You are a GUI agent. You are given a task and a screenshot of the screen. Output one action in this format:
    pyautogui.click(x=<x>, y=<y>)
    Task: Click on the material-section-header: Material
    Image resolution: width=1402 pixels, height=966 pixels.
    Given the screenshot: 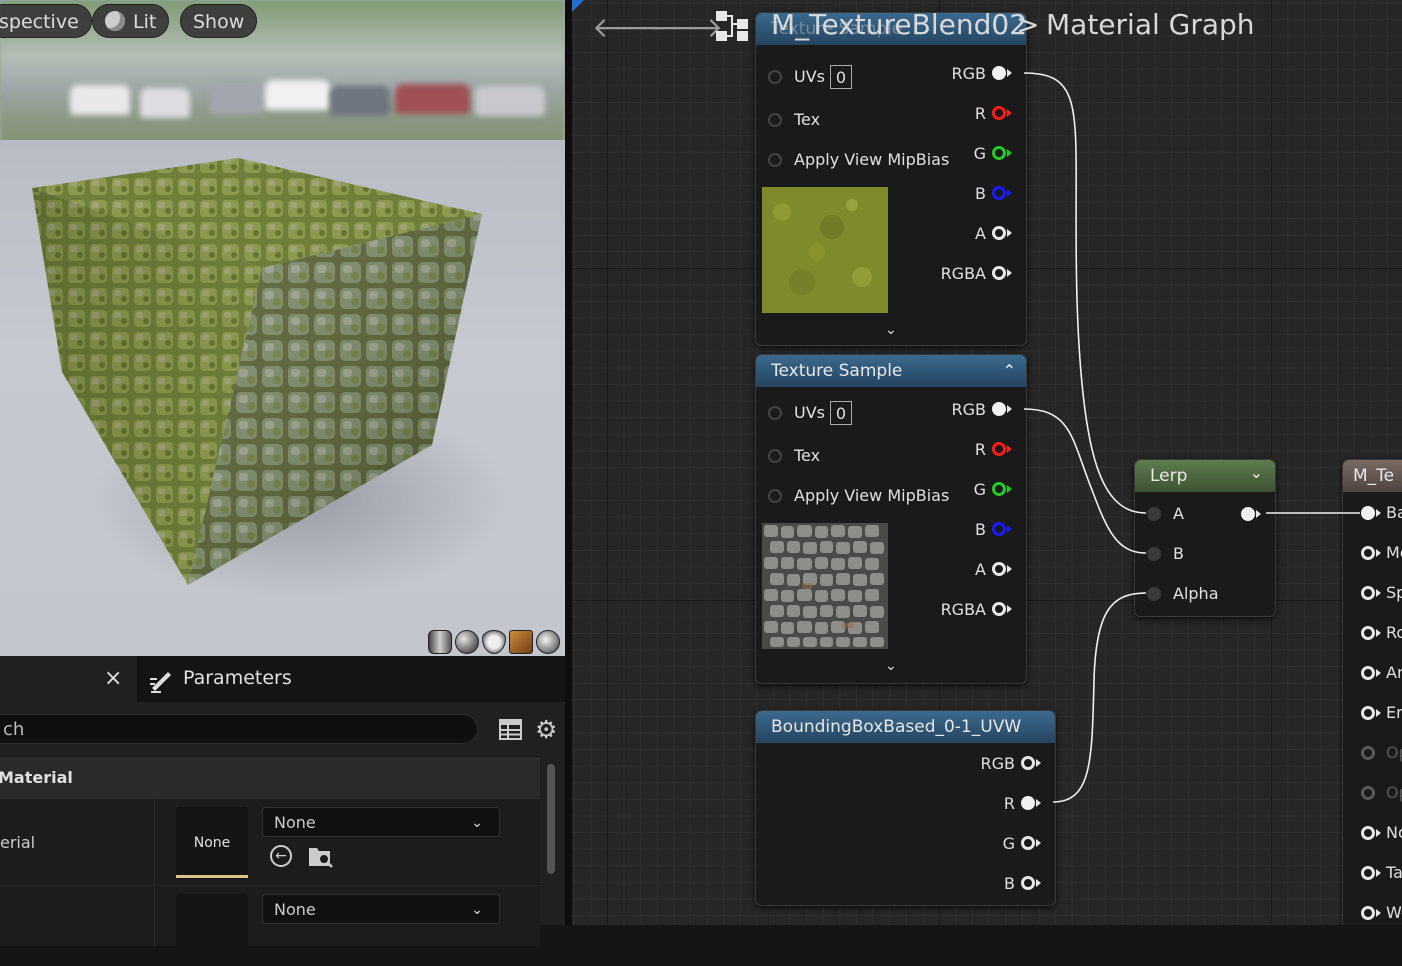 What is the action you would take?
    pyautogui.click(x=270, y=778)
    